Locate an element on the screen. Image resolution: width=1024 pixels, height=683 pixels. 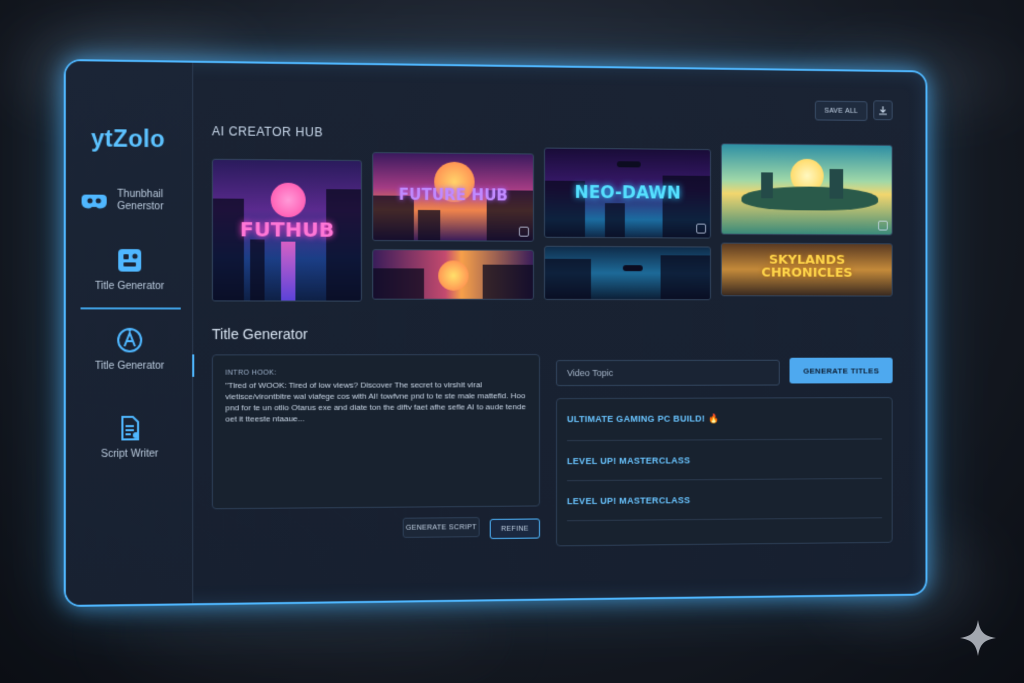
sidebar-item-script-writer: Script Writer is located at coordinates (129, 437).